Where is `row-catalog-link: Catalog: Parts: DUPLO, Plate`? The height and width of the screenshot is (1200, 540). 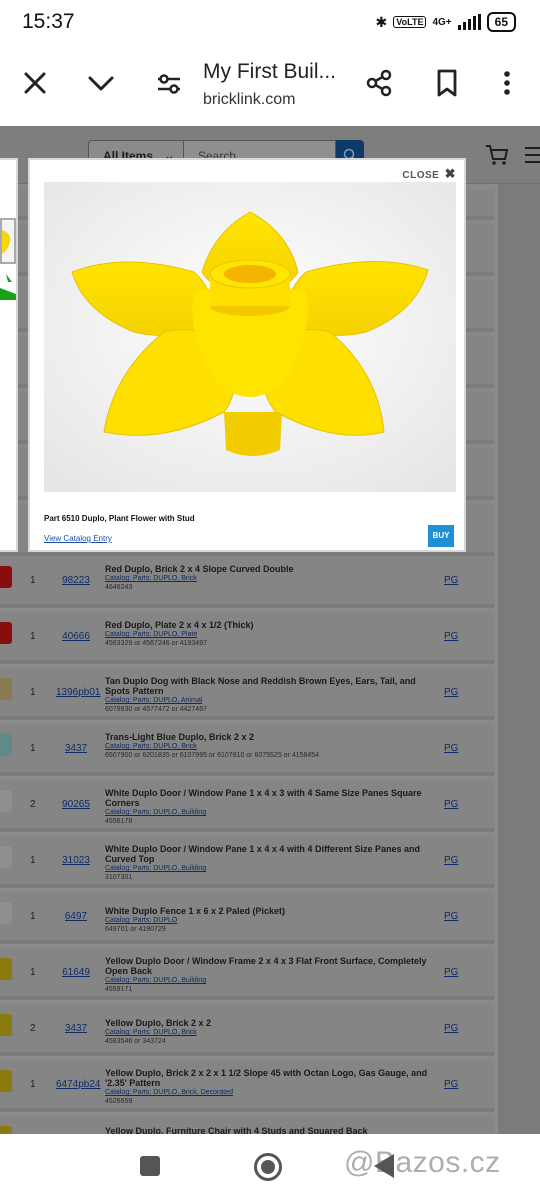
row-catalog-link: Catalog: Parts: DUPLO, Plate is located at coordinates (270, 634).